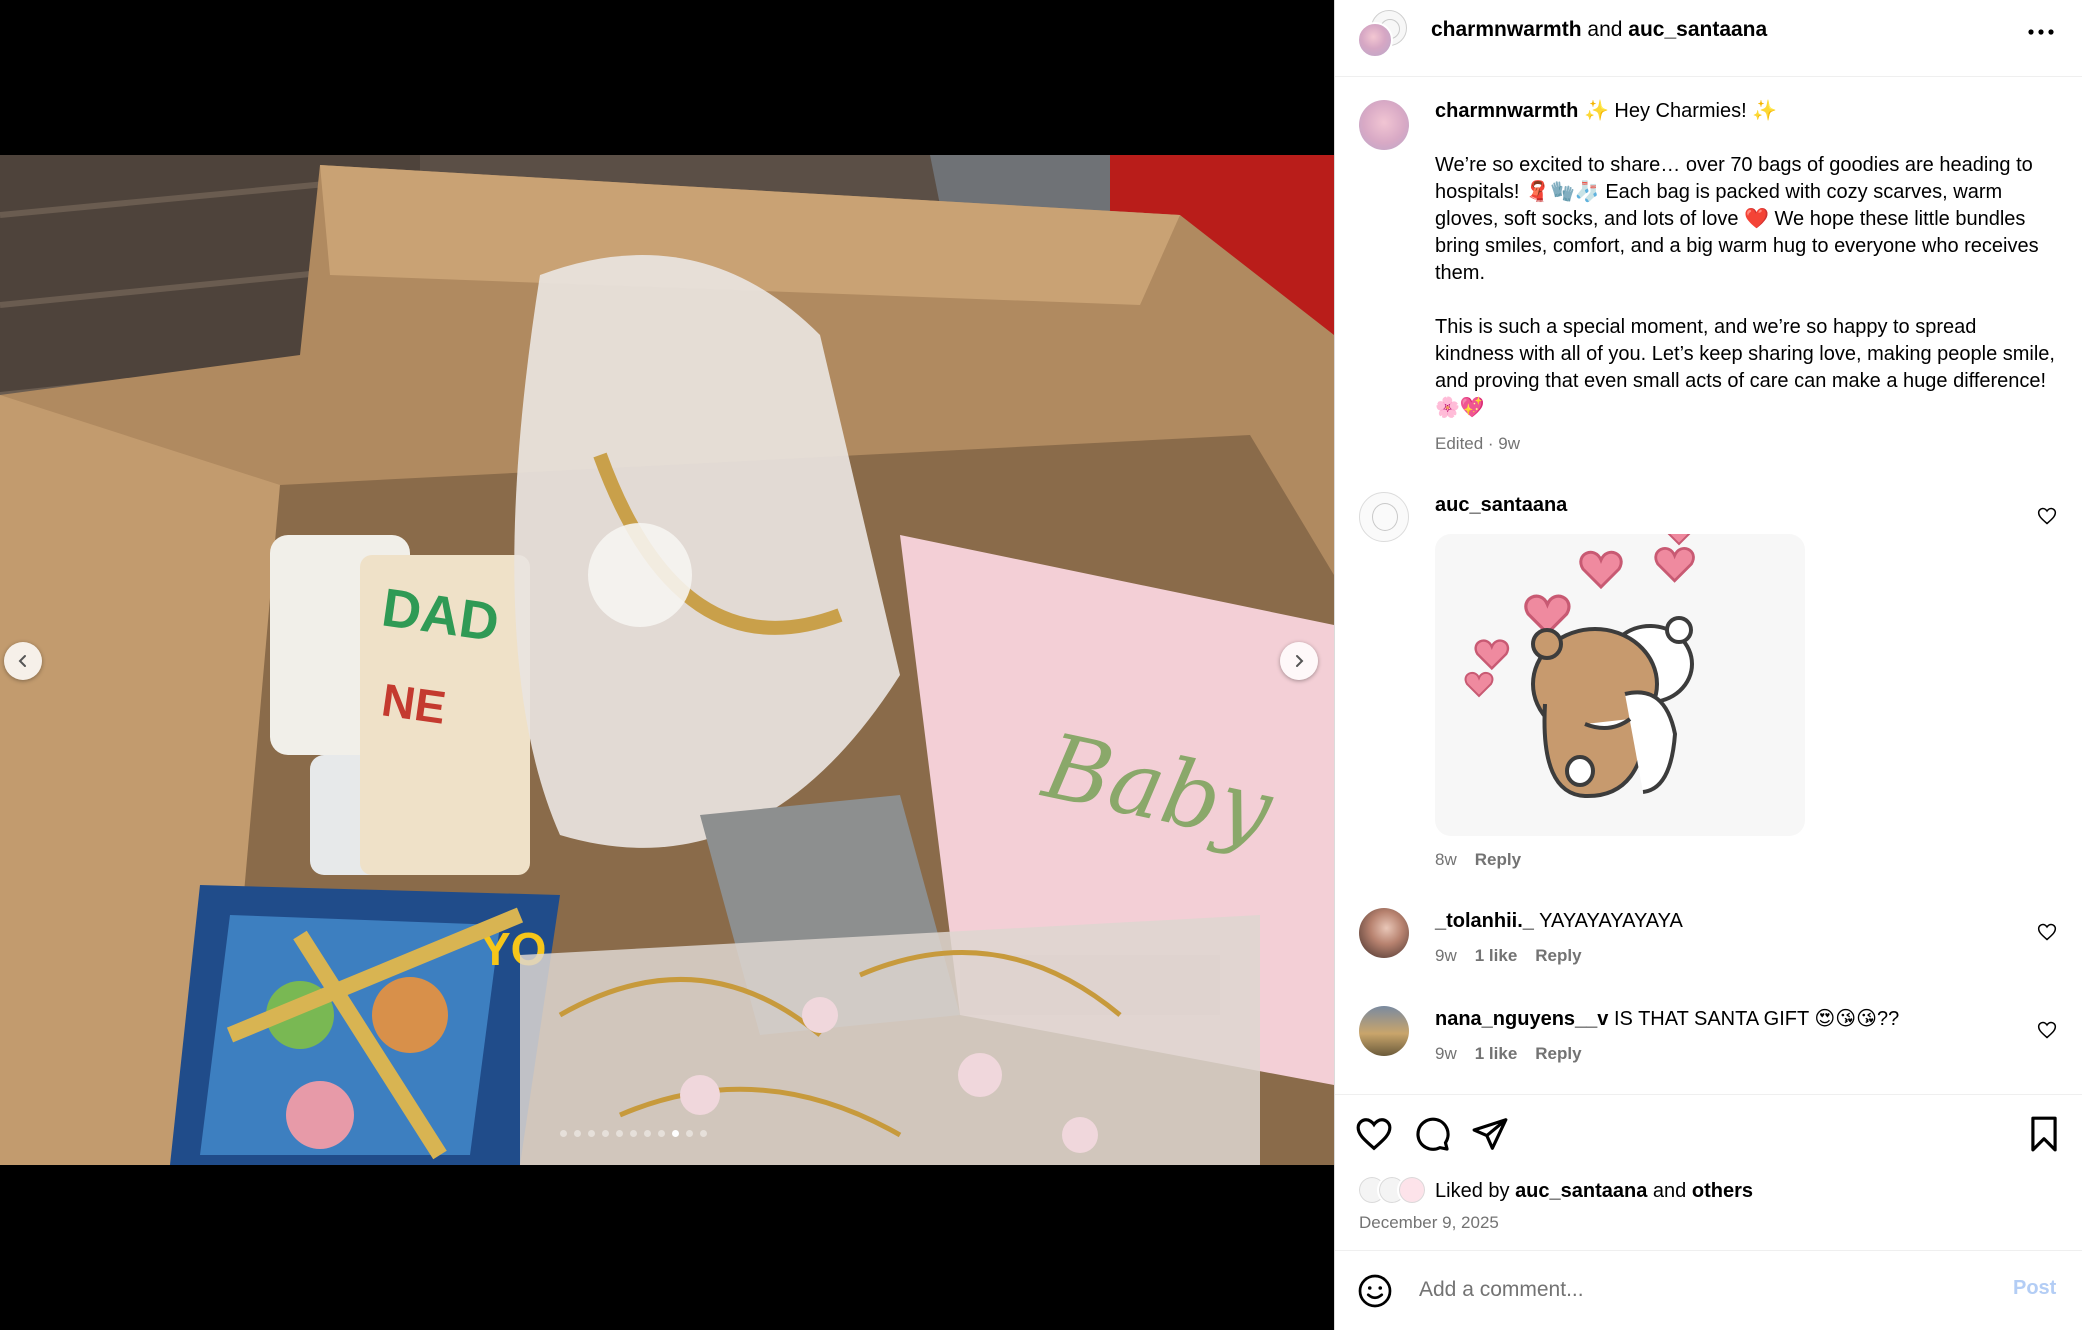  Describe the element at coordinates (1506, 29) in the screenshot. I see `author-username: charmnwarmth` at that location.